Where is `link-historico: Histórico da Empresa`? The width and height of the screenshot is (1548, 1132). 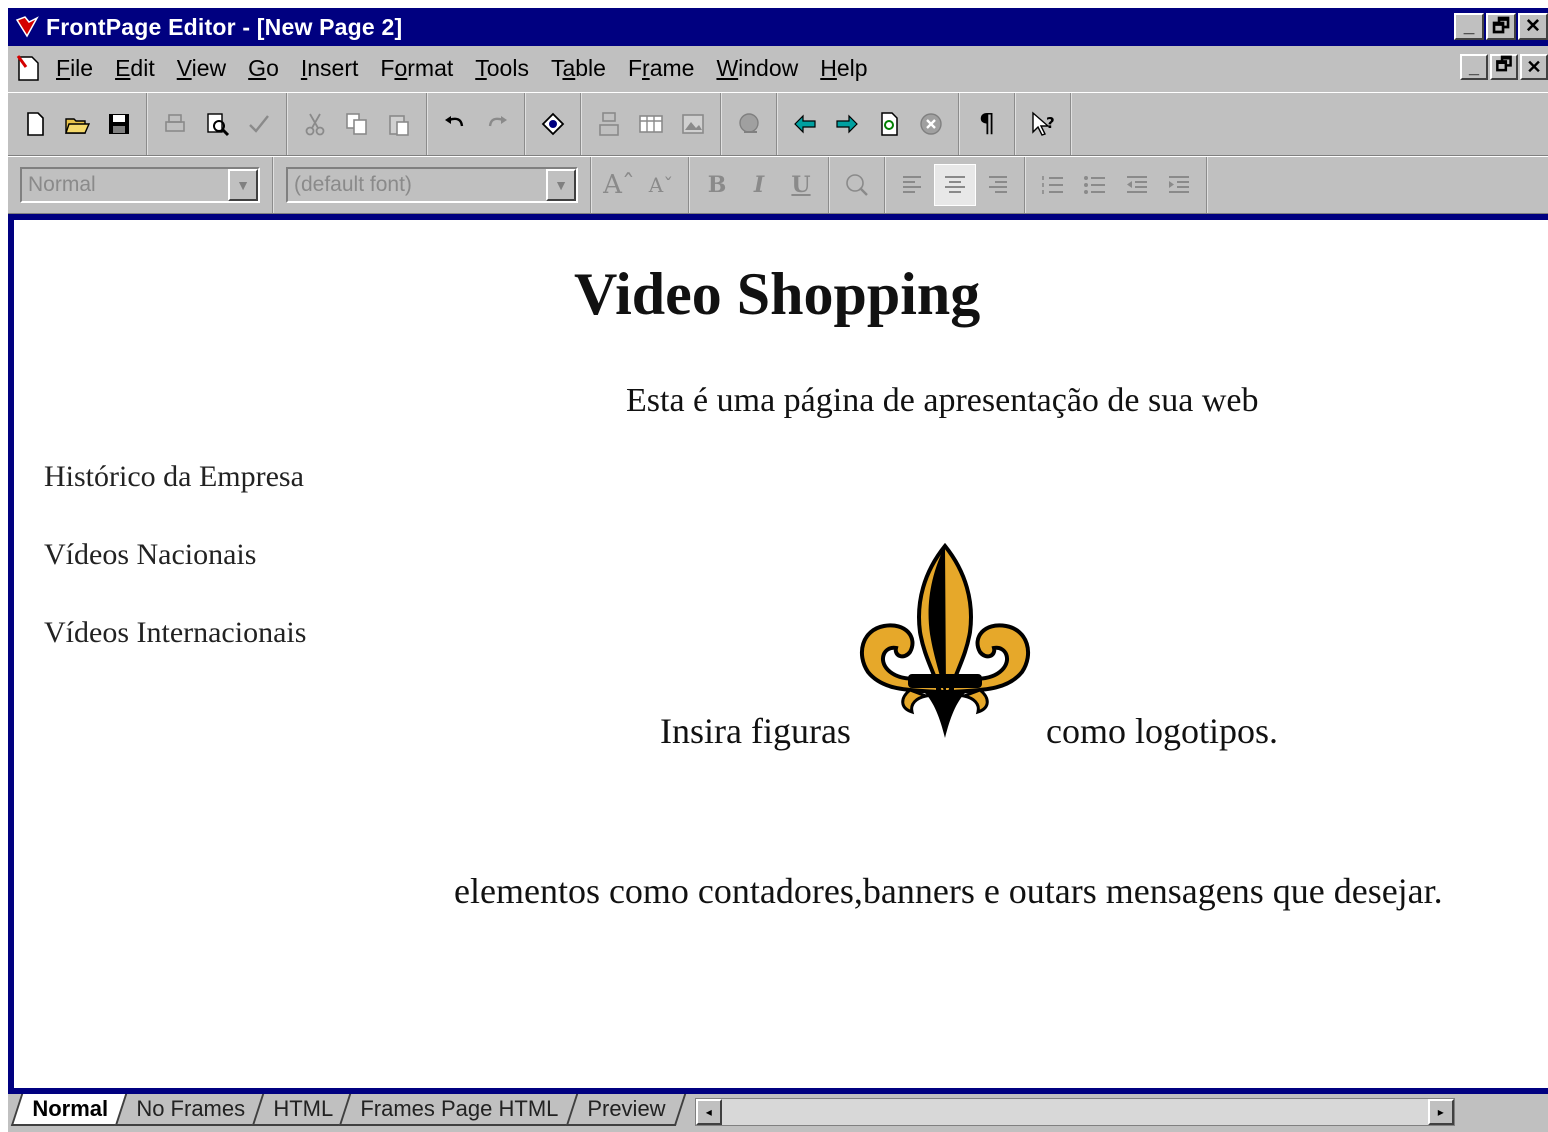 link-historico: Histórico da Empresa is located at coordinates (174, 477).